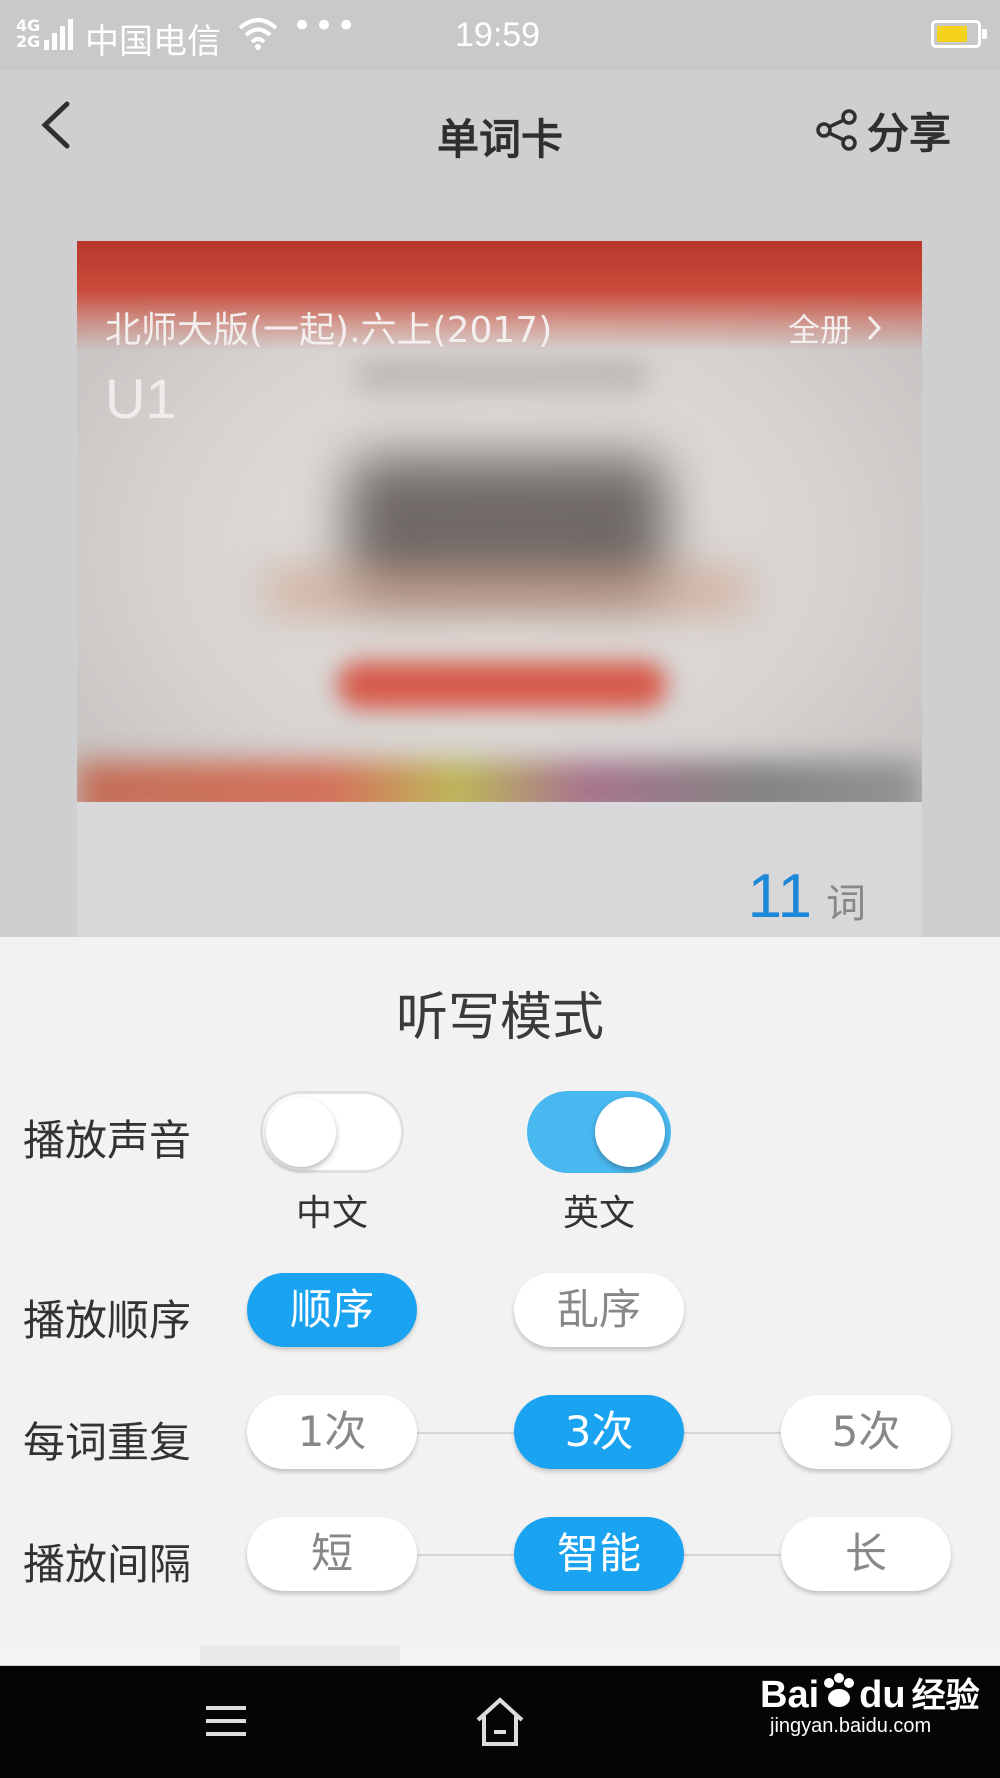 The image size is (1000, 1778). What do you see at coordinates (819, 330) in the screenshot?
I see `all-volumes-label: 全册` at bounding box center [819, 330].